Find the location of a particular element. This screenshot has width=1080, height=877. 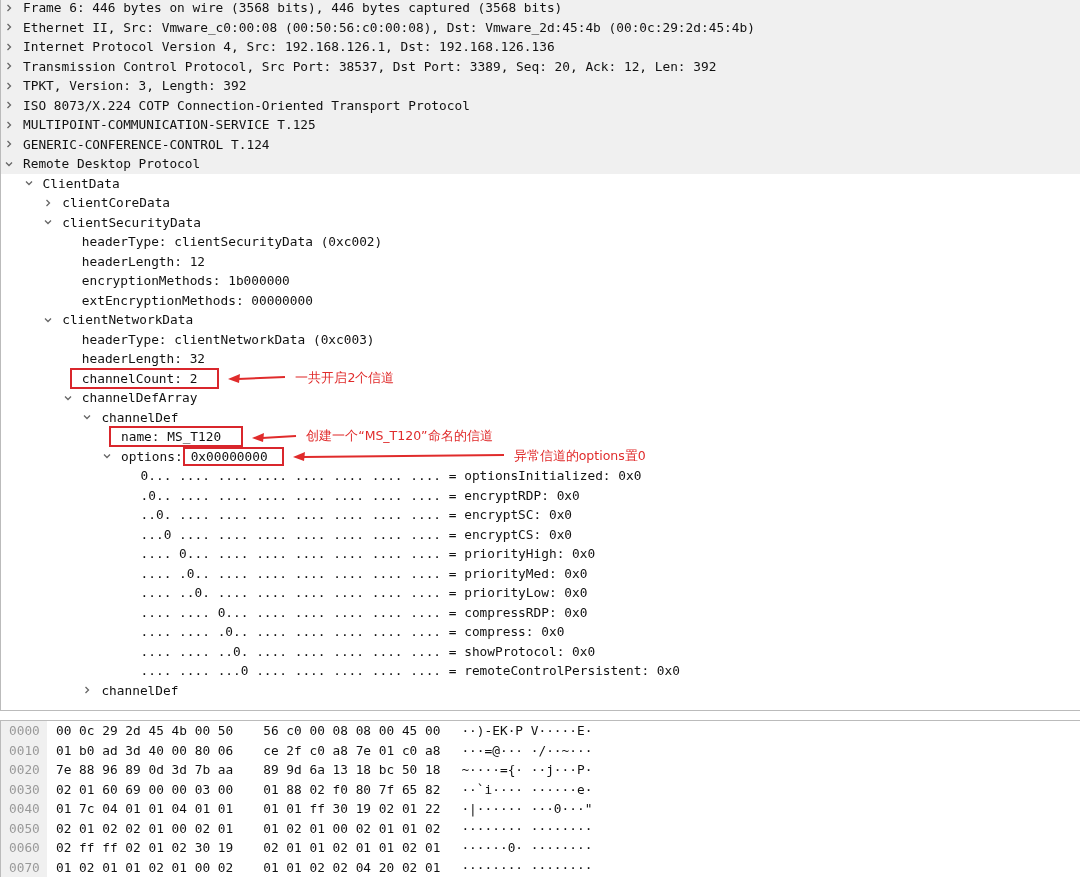

hex-bytes: 00 0c 29 2d 45 4b 00 50 is located at coordinates (145, 731).